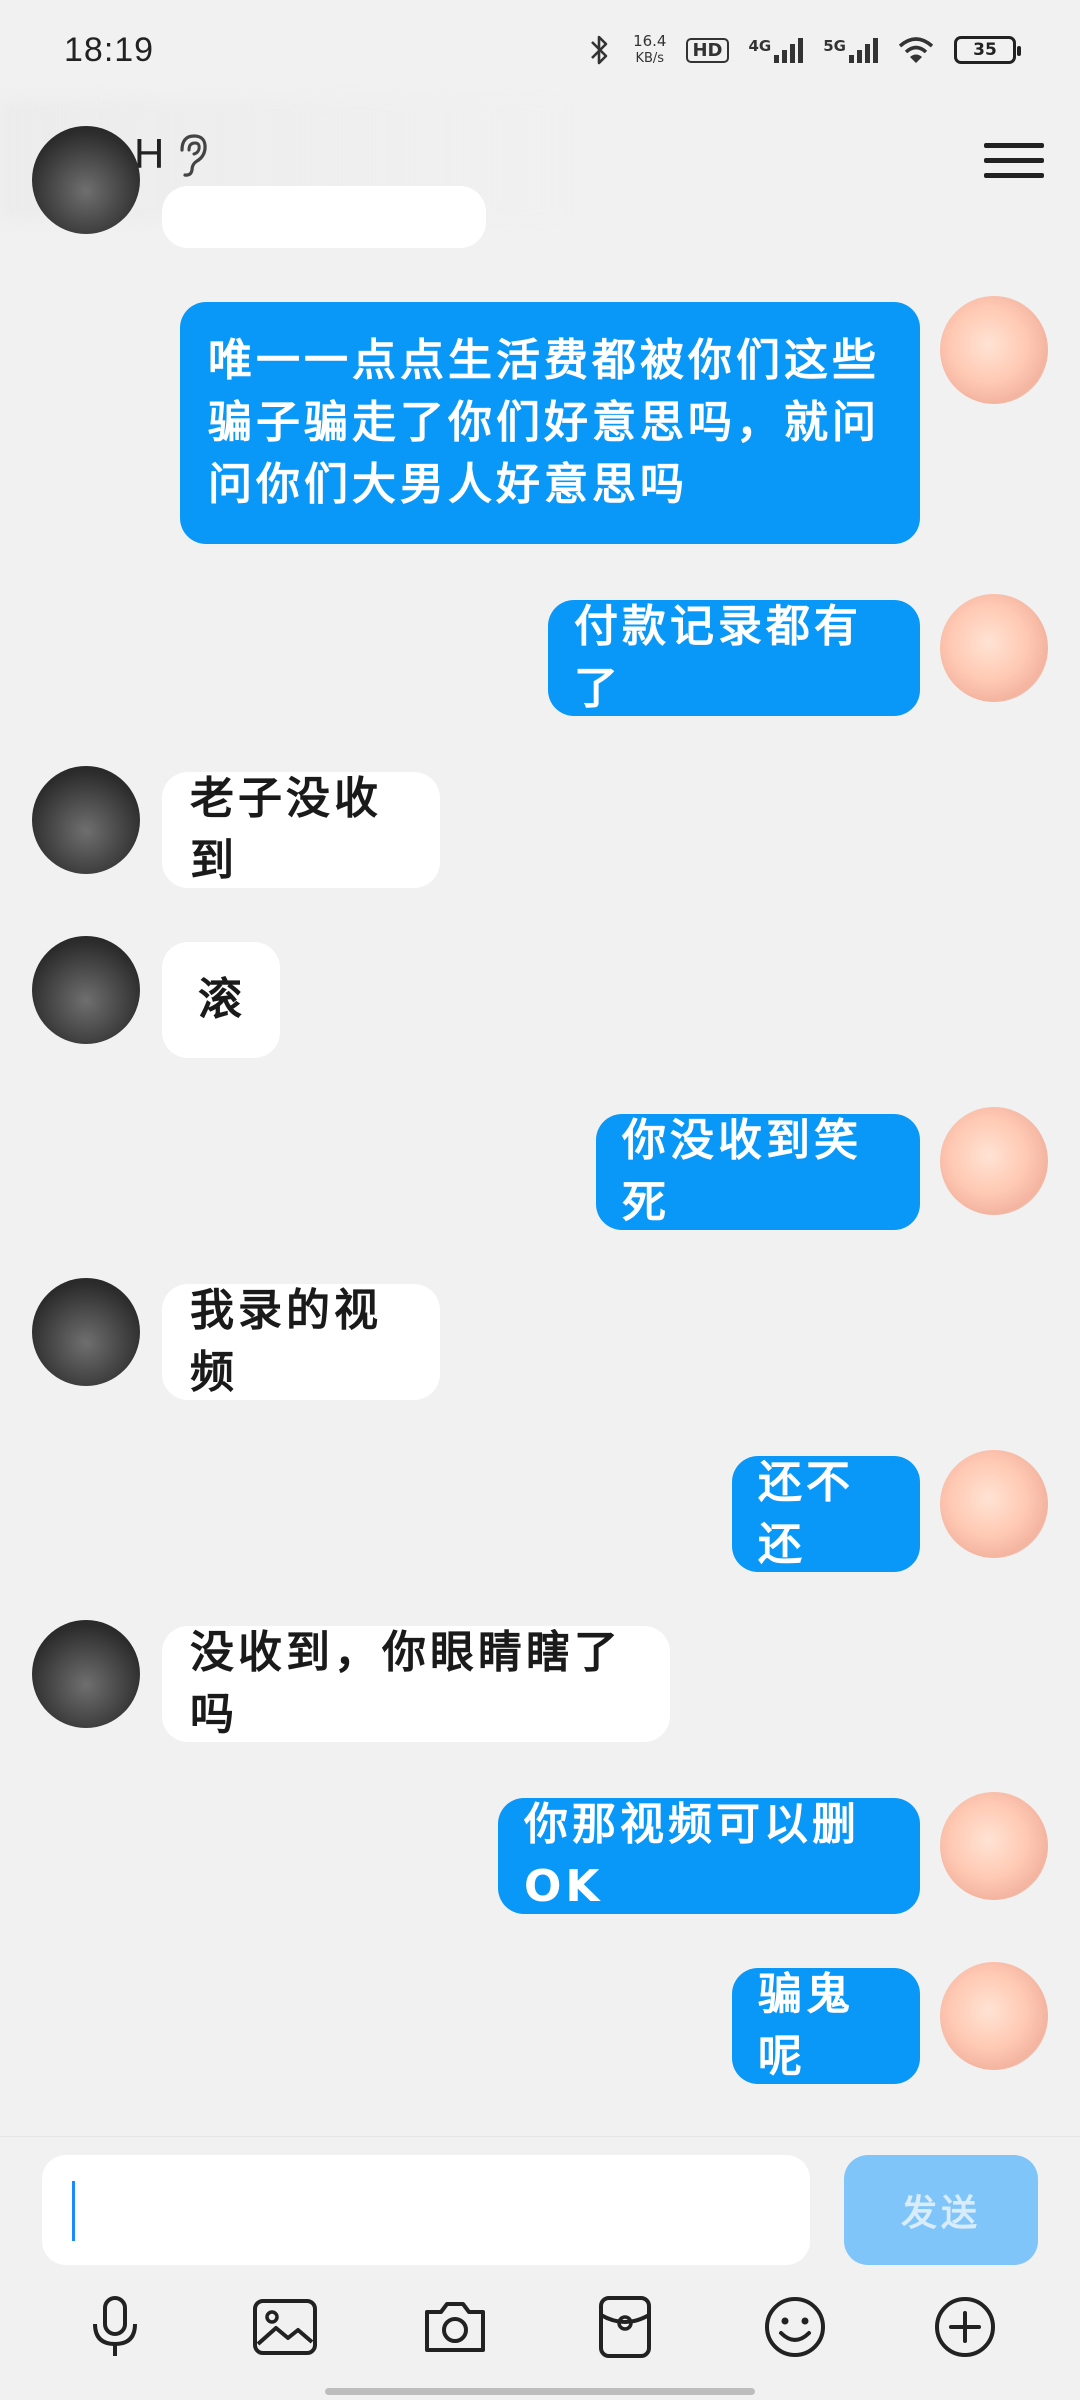 The image size is (1080, 2400). What do you see at coordinates (940, 2213) in the screenshot?
I see `send-button-label: 发送` at bounding box center [940, 2213].